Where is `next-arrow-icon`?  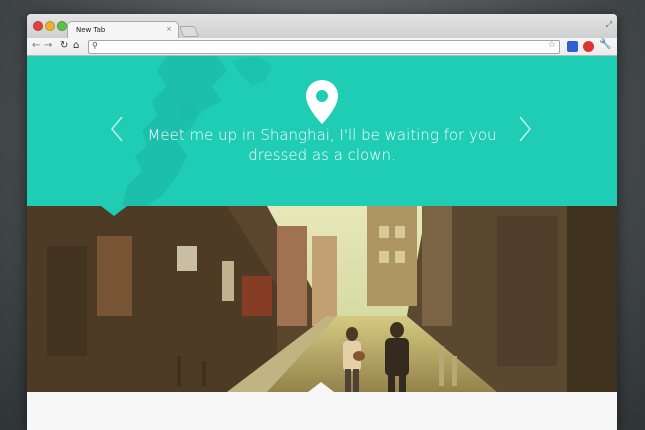 next-arrow-icon is located at coordinates (525, 129).